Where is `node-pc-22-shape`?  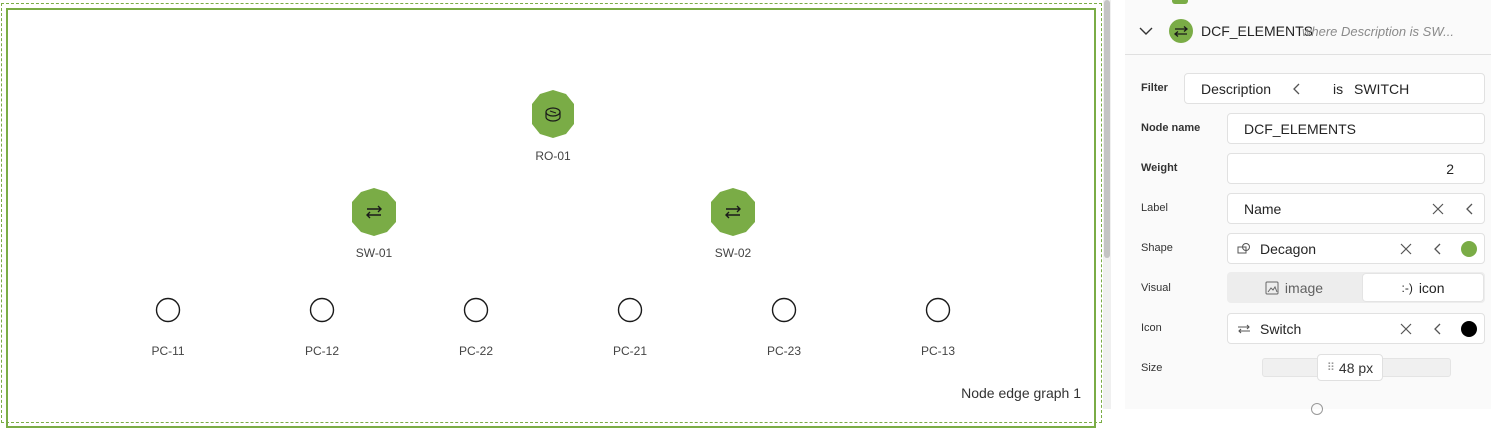 node-pc-22-shape is located at coordinates (476, 310).